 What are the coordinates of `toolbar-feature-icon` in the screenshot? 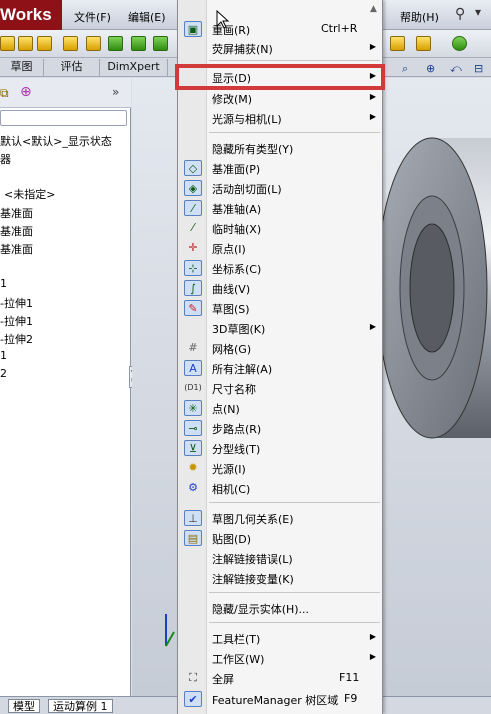 It's located at (7, 43).